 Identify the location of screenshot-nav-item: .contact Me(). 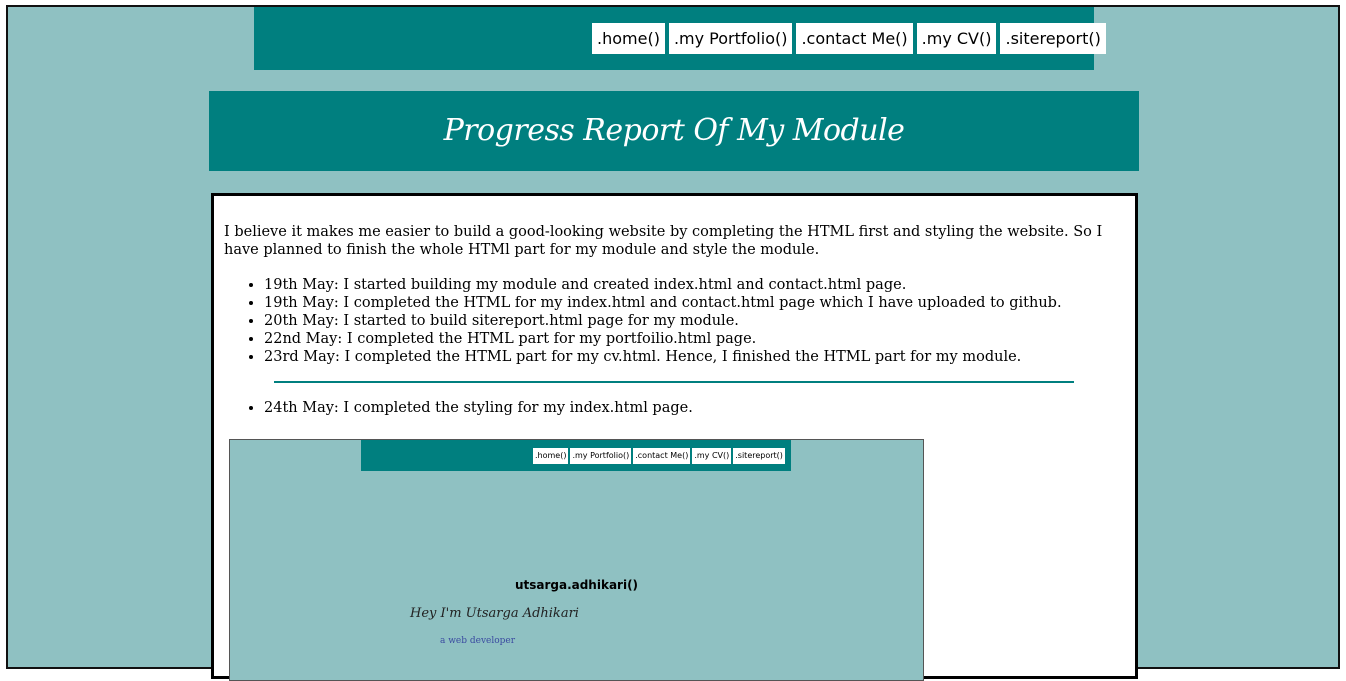
(662, 456).